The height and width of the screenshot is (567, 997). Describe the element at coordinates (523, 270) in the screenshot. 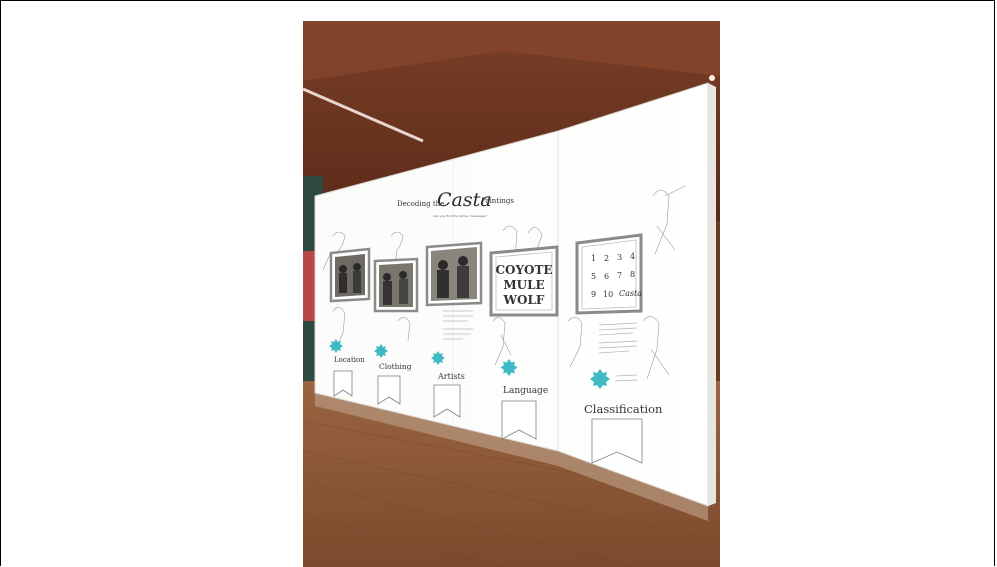

I see `frame-word-1: COYOTE` at that location.